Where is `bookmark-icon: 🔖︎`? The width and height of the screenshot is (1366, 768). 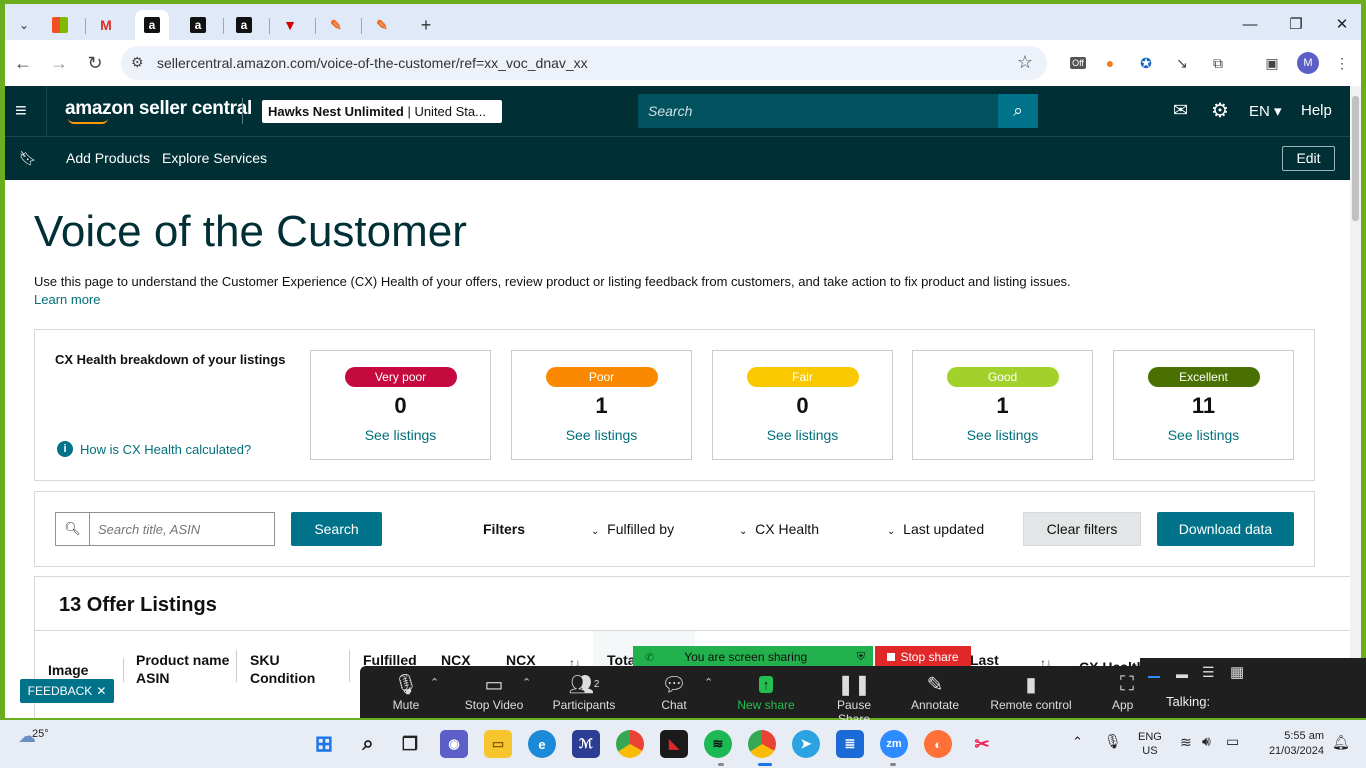
bookmark-icon: 🔖︎ is located at coordinates (28, 158).